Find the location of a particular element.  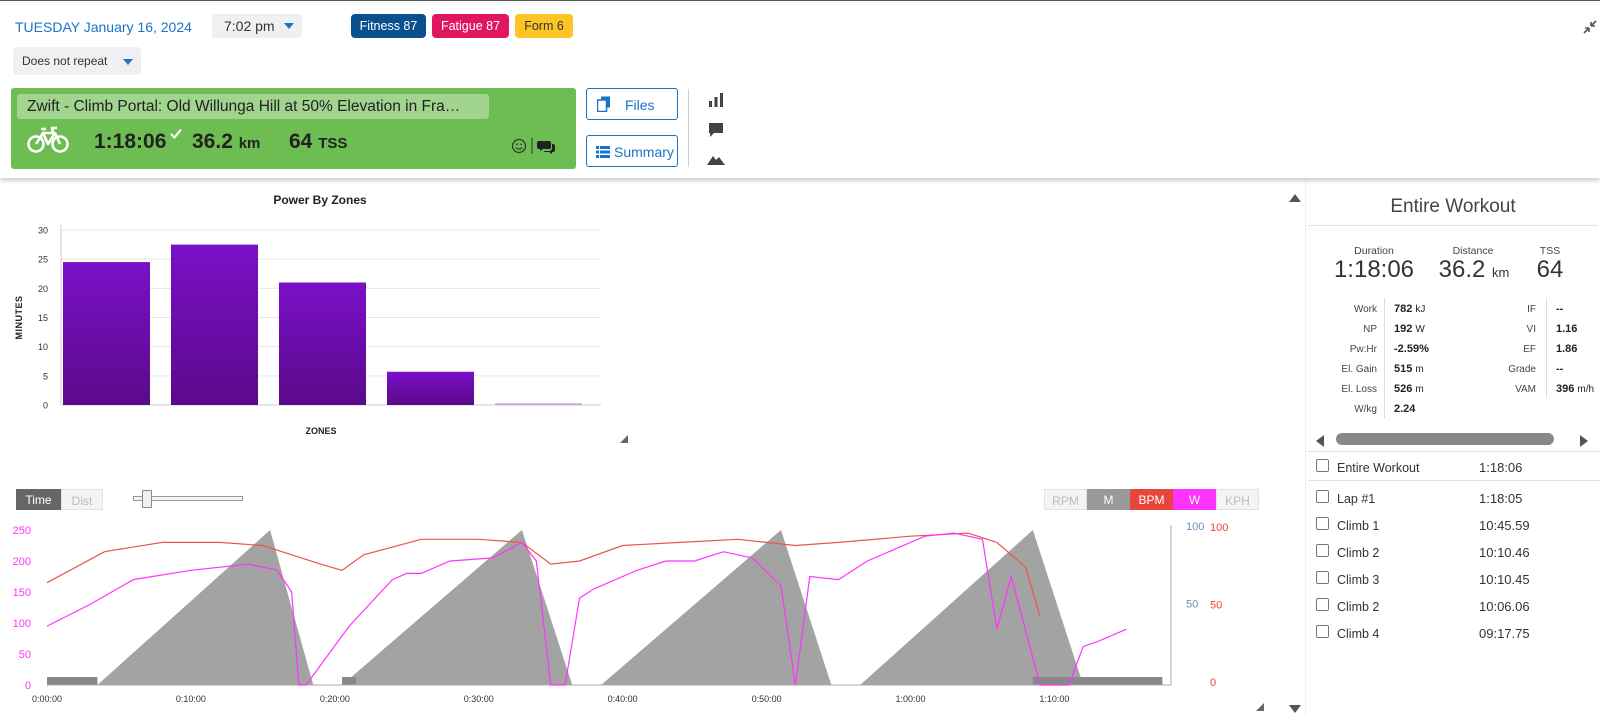

time-select: 7:02 pm is located at coordinates (257, 26).